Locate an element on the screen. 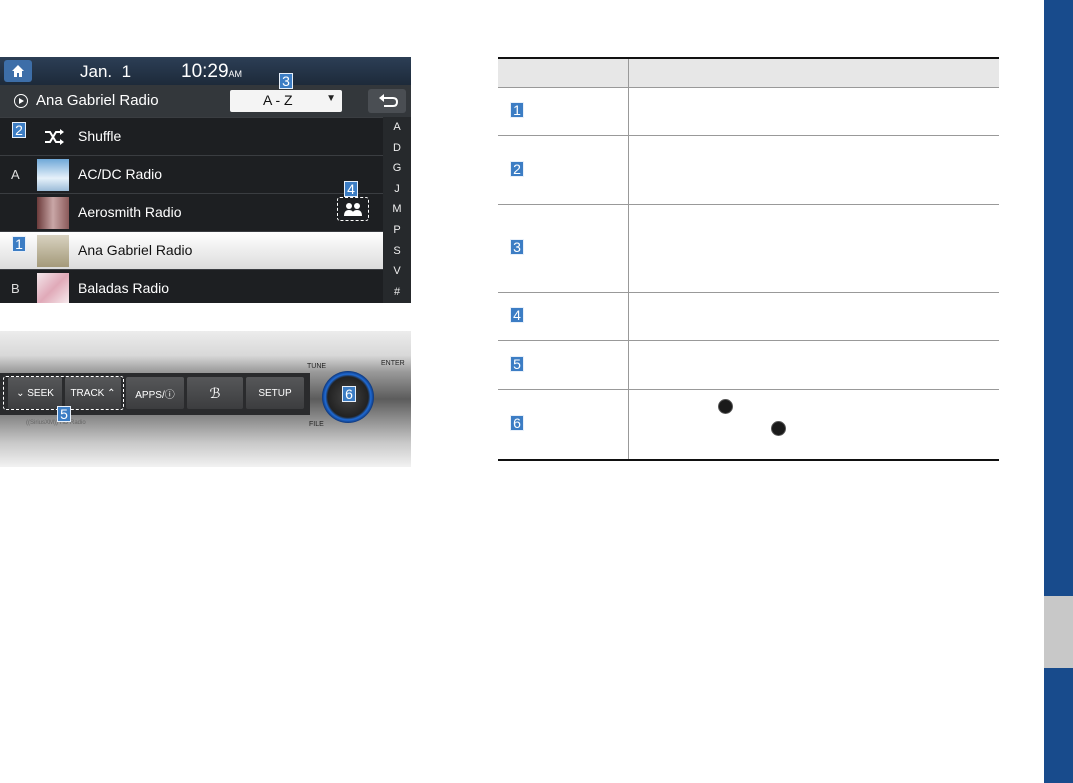 The image size is (1073, 783). alpha-index-item: G is located at coordinates (397, 168).